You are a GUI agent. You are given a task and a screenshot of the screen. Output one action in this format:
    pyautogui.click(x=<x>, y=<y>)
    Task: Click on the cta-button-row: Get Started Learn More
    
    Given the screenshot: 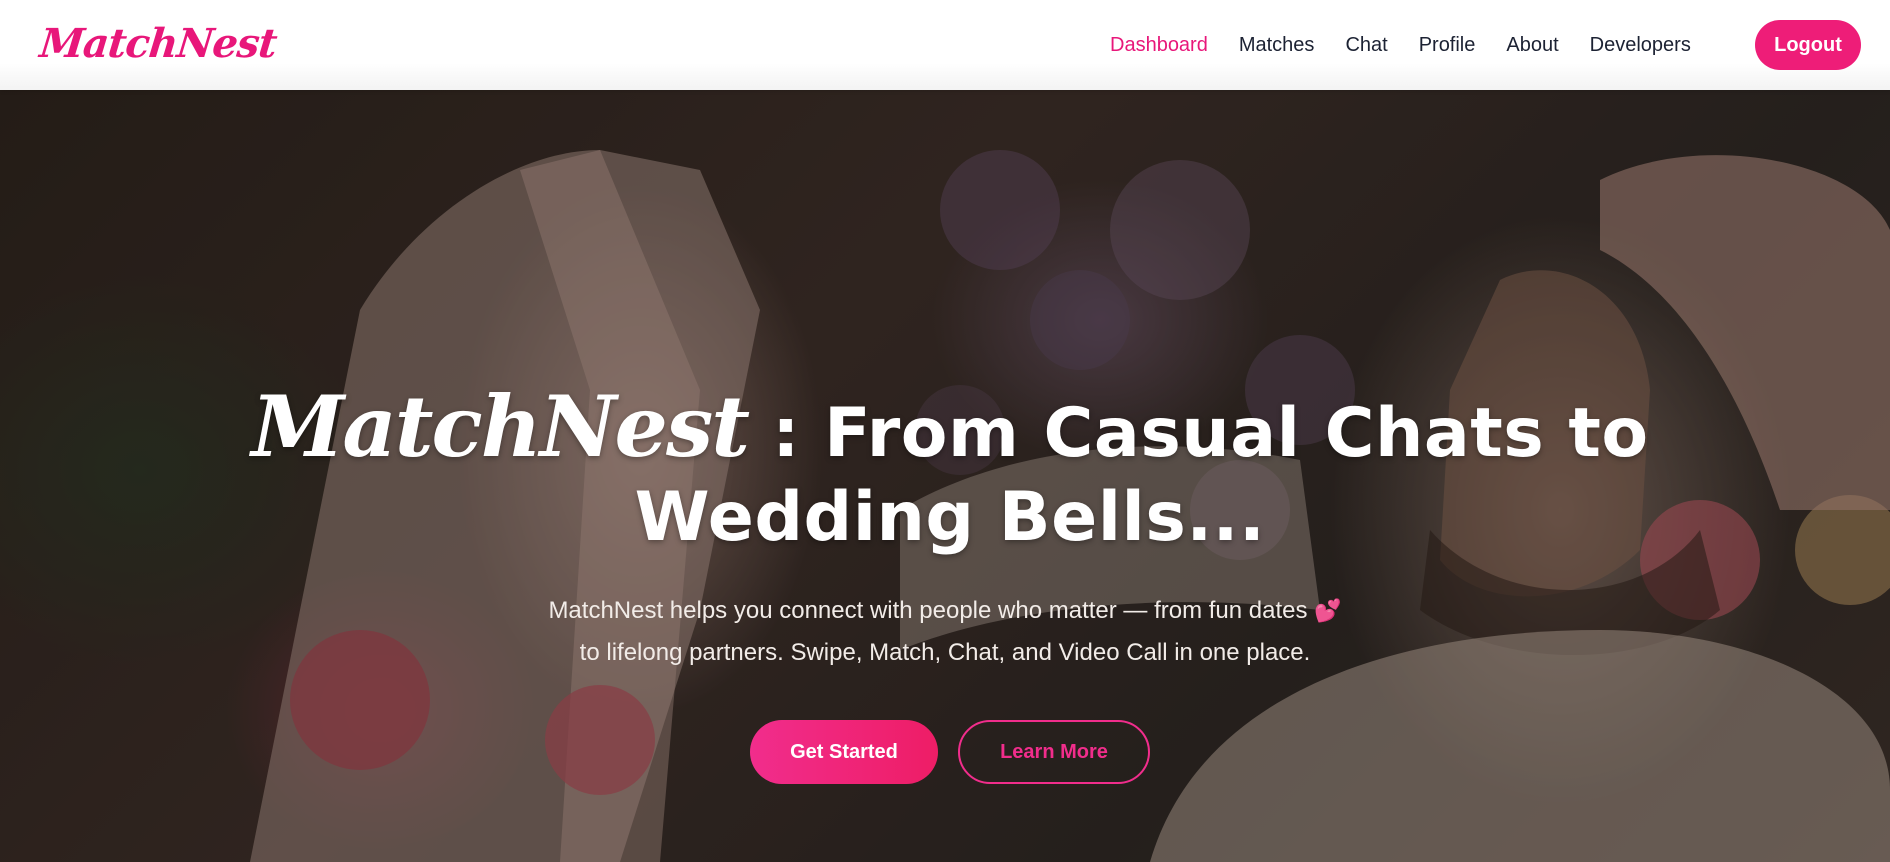 What is the action you would take?
    pyautogui.click(x=950, y=752)
    